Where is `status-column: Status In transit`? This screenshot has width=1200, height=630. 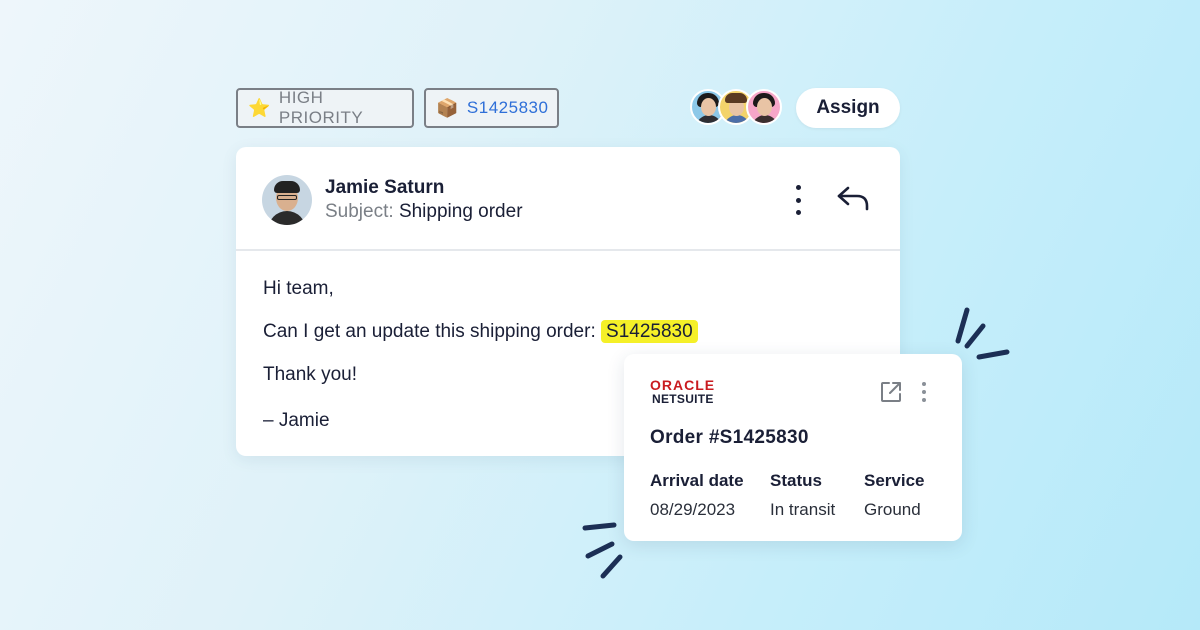 status-column: Status In transit is located at coordinates (802, 495).